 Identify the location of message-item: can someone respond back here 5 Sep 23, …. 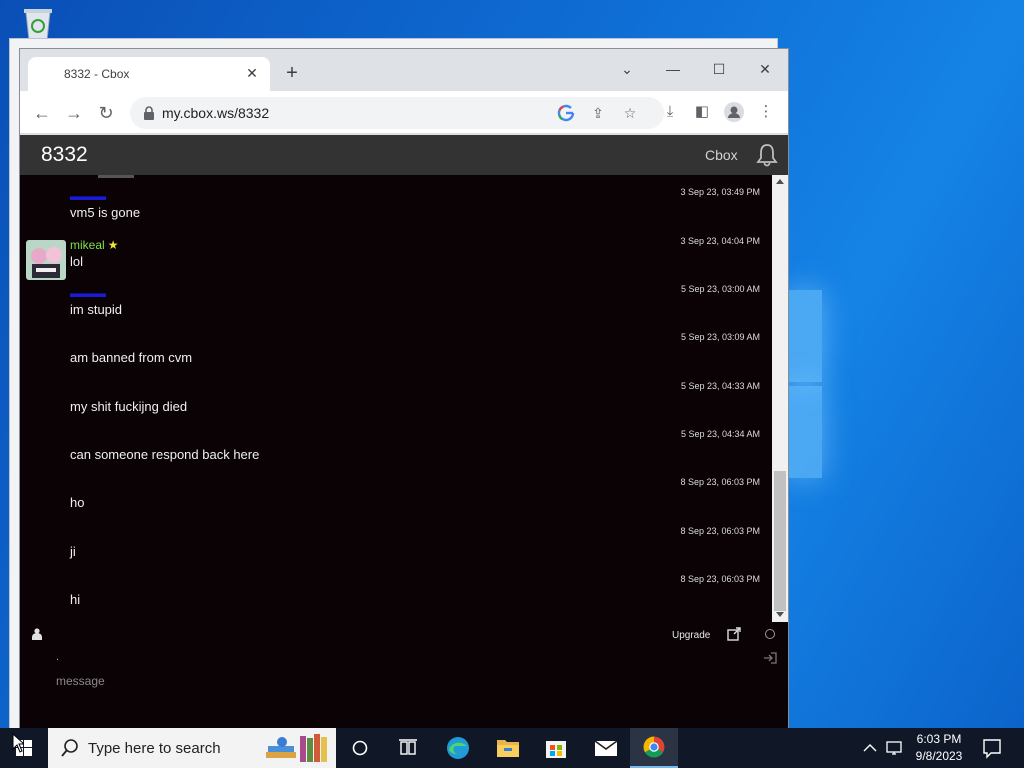
(396, 451).